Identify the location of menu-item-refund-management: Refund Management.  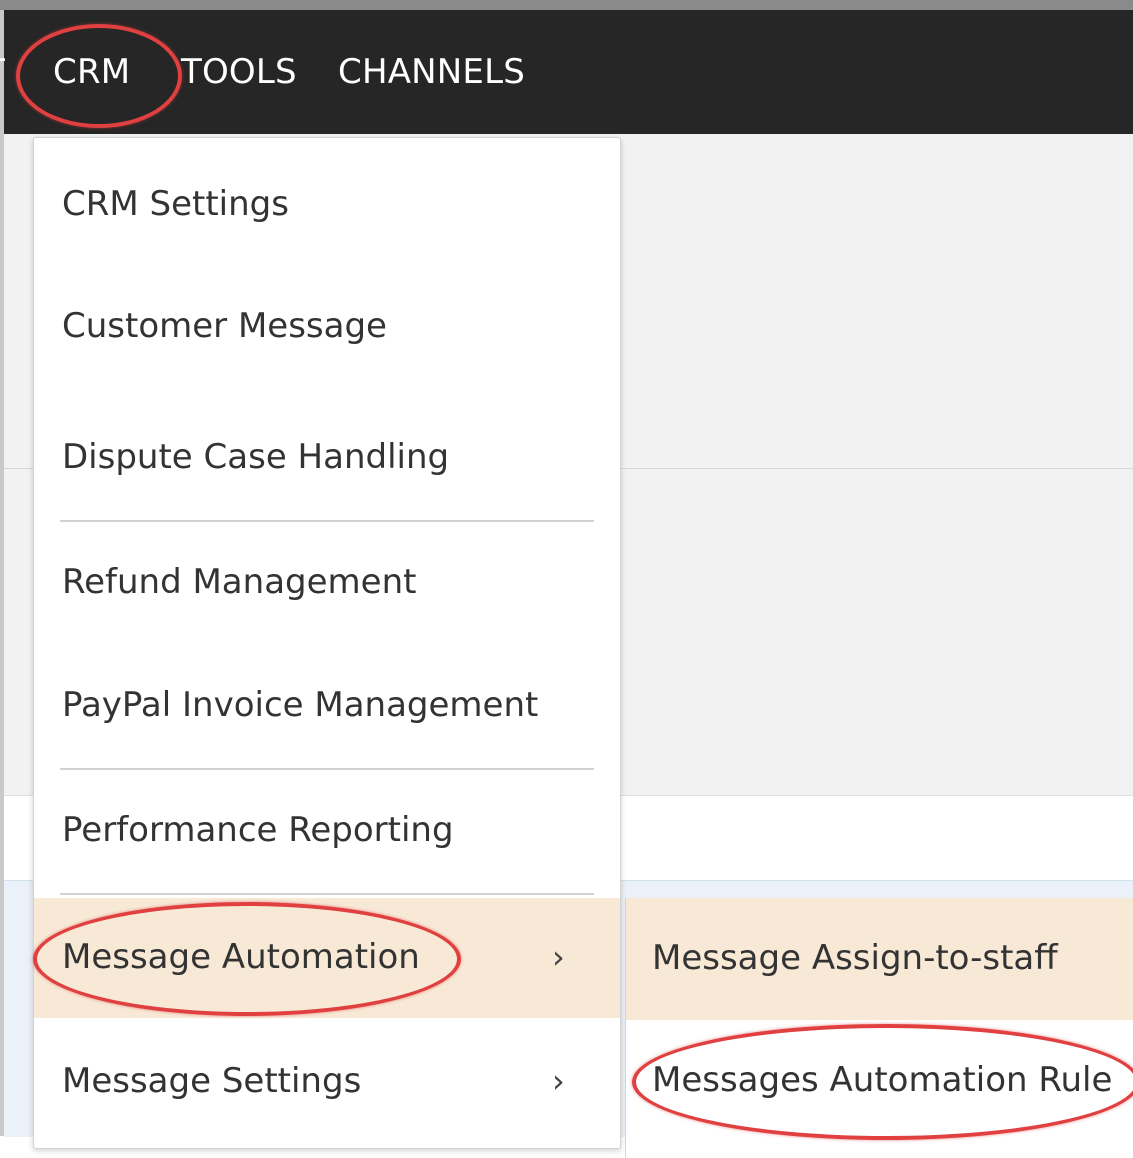
(327, 583).